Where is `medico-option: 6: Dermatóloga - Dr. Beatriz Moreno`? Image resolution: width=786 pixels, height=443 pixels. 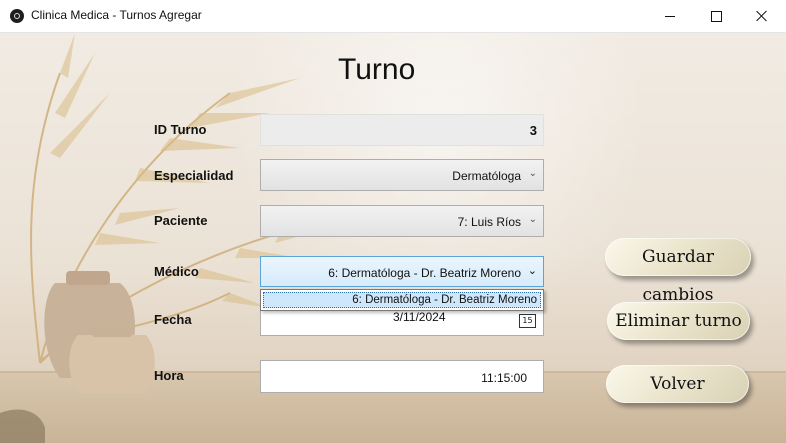
medico-option: 6: Dermatóloga - Dr. Beatriz Moreno is located at coordinates (402, 300).